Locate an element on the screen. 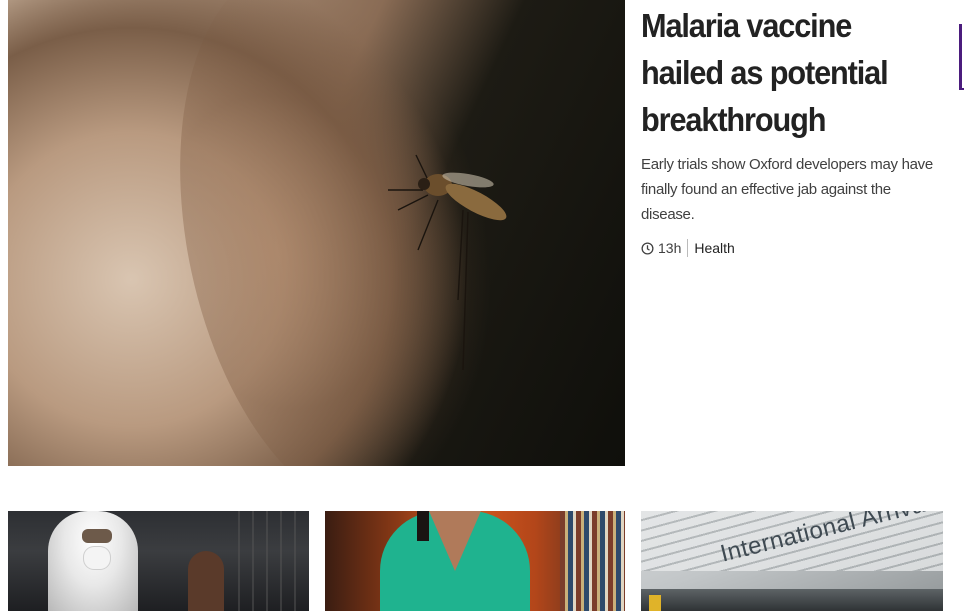  story-meta: 13h Health is located at coordinates (688, 248).